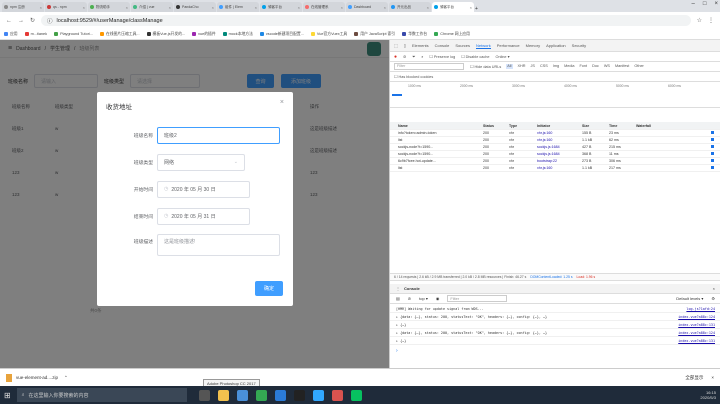  What do you see at coordinates (607, 66) in the screenshot?
I see `filter-type: WS` at bounding box center [607, 66].